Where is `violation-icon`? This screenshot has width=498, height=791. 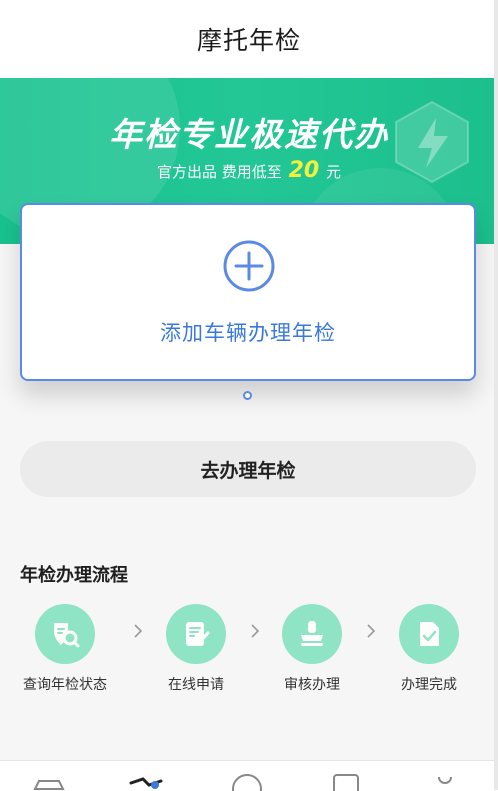
violation-icon is located at coordinates (247, 781).